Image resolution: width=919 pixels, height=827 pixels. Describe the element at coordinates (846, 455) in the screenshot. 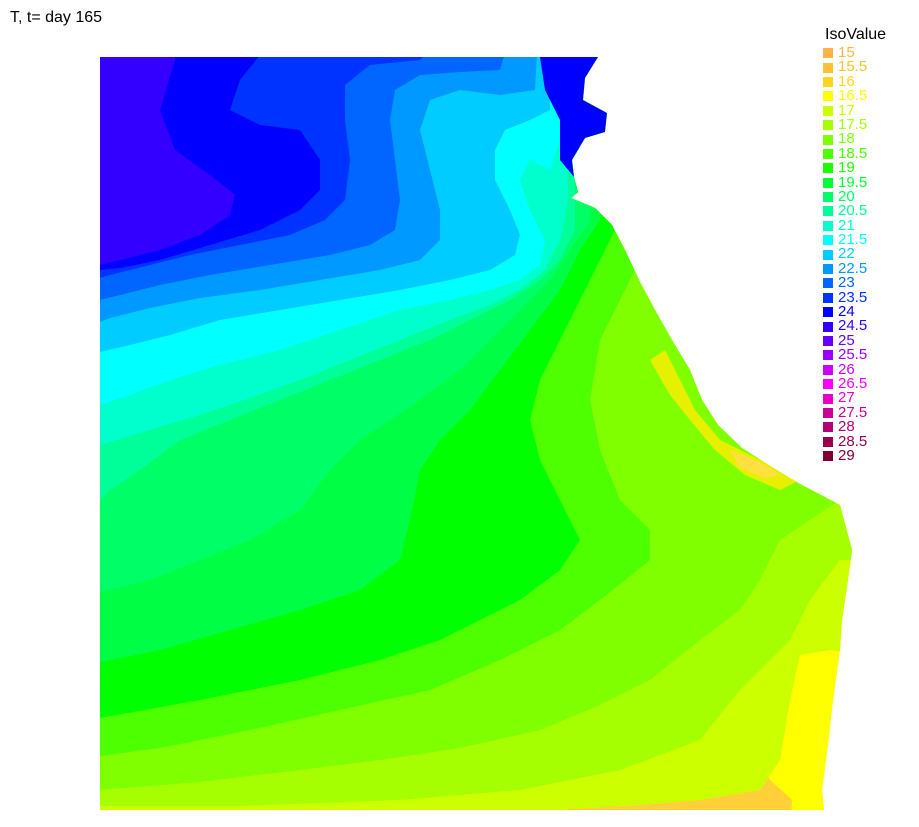

I see `legend-label: 29` at that location.